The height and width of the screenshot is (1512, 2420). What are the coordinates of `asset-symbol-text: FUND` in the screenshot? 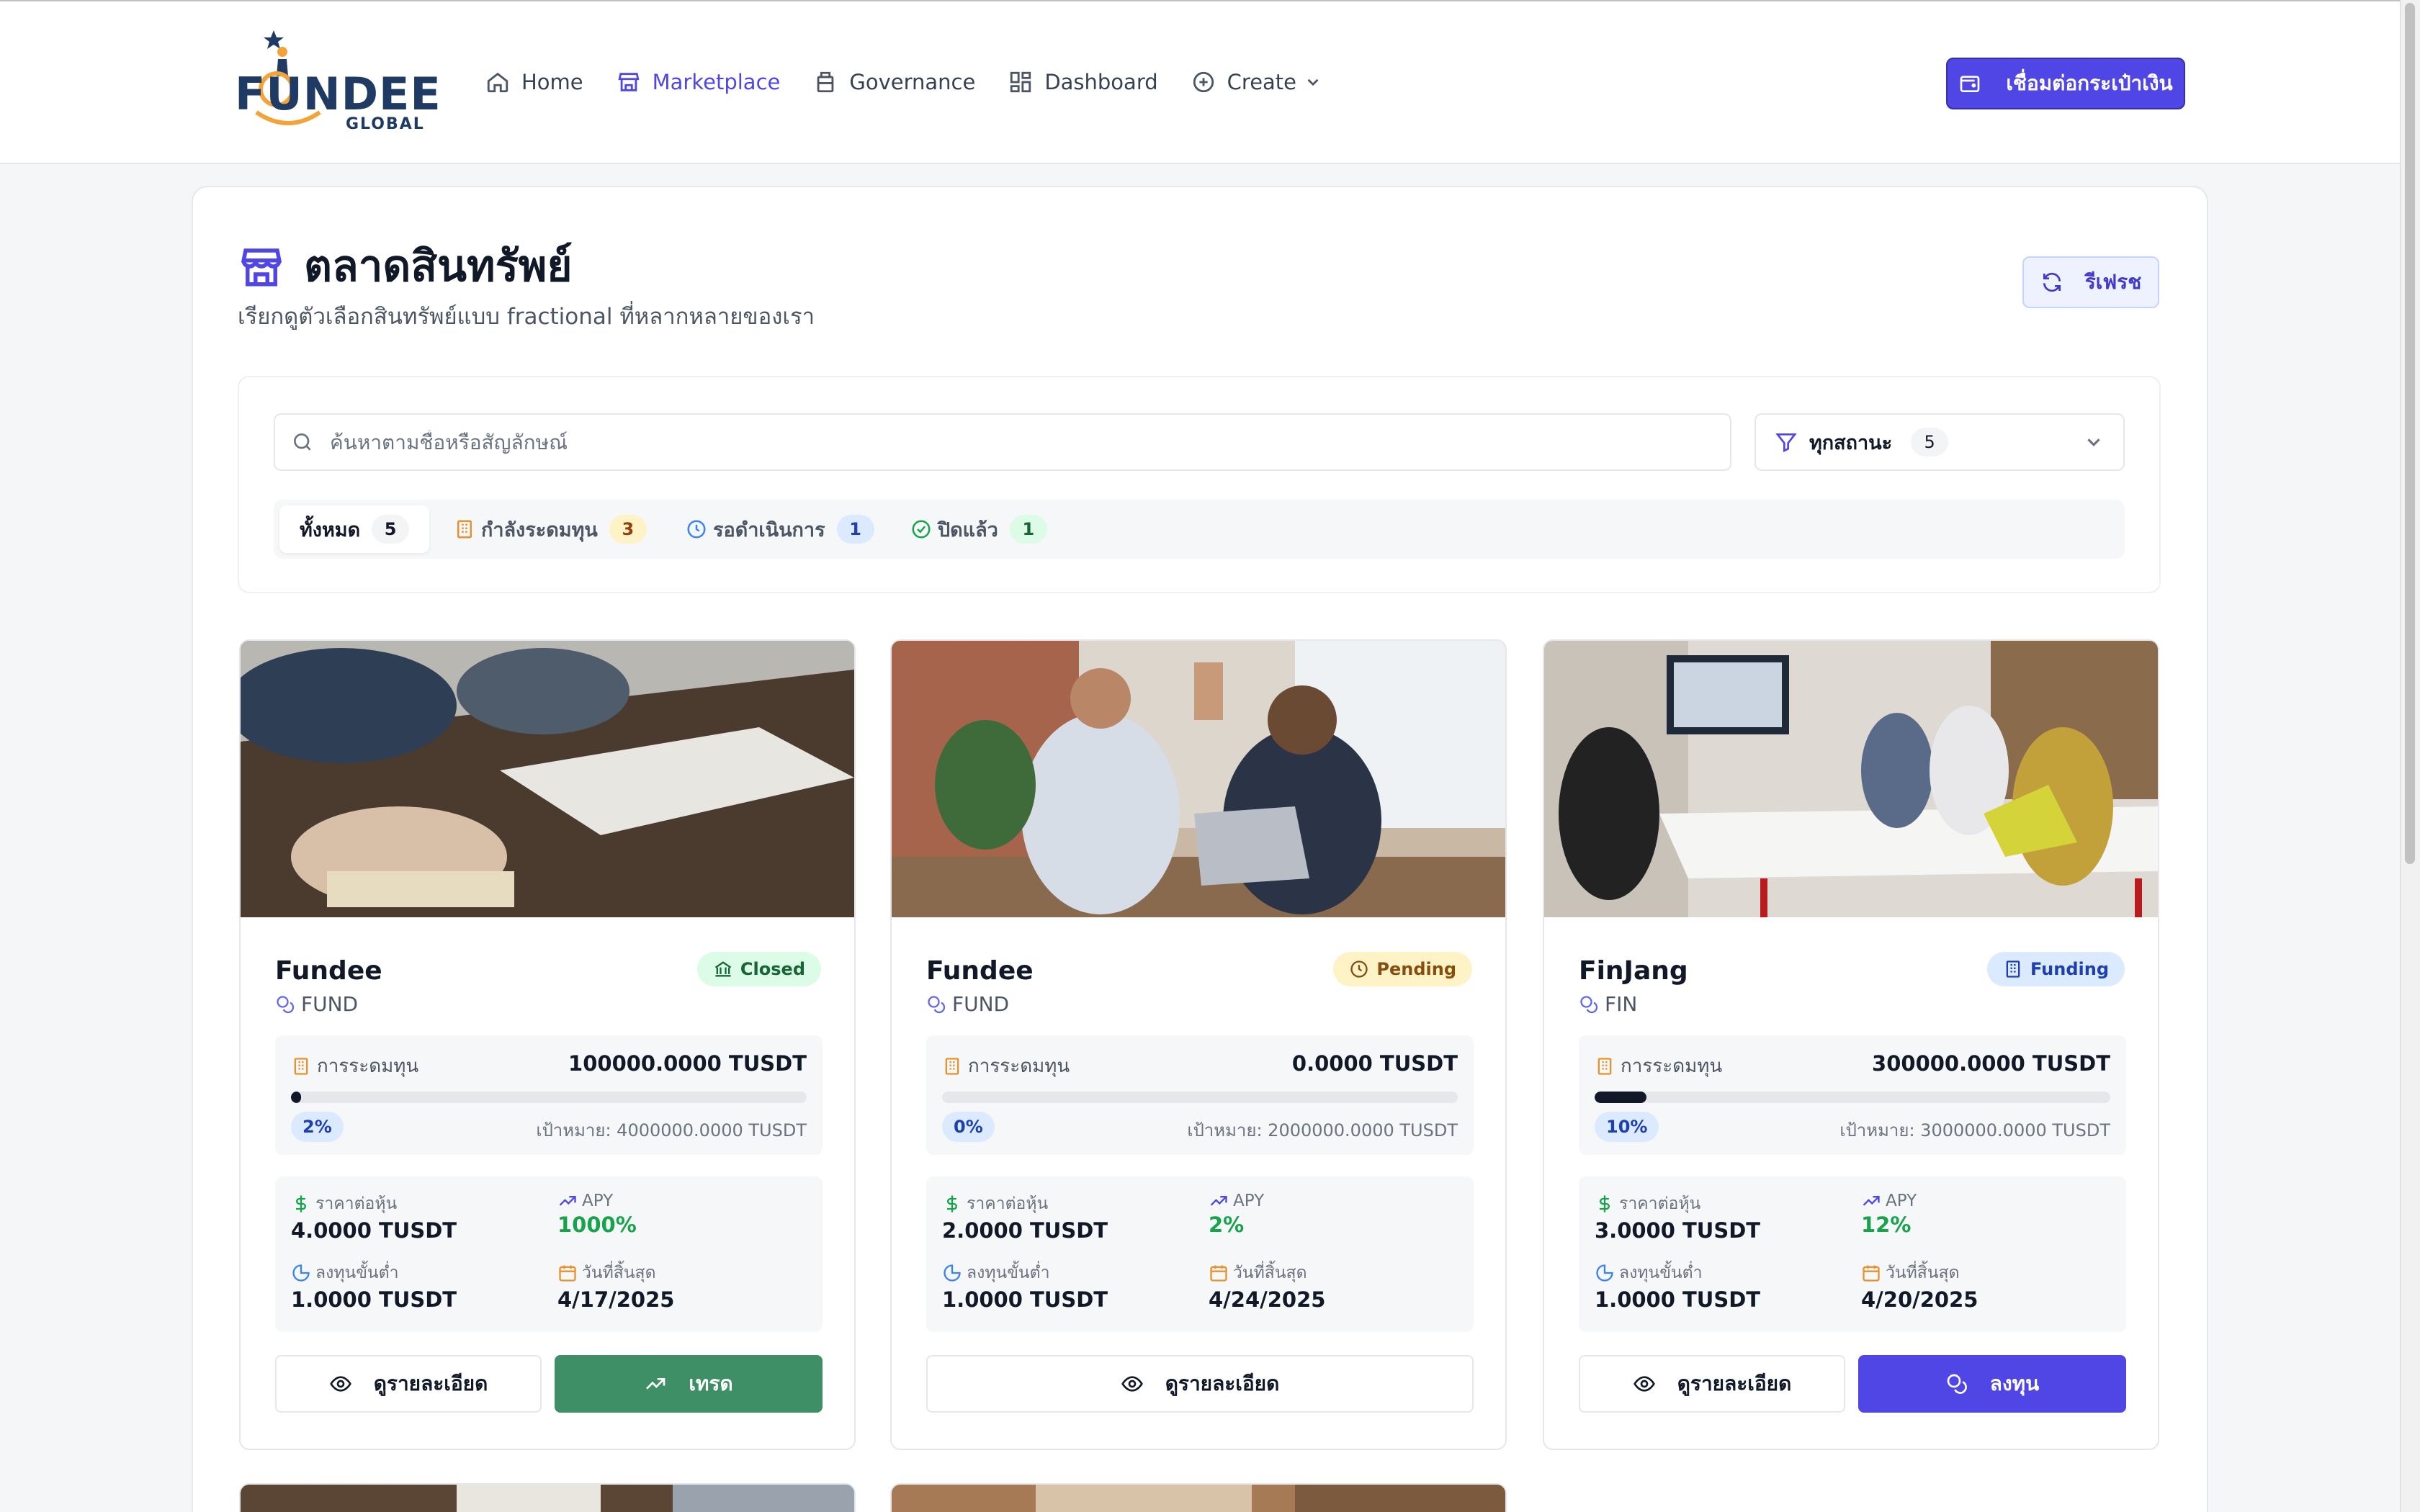 It's located at (330, 1004).